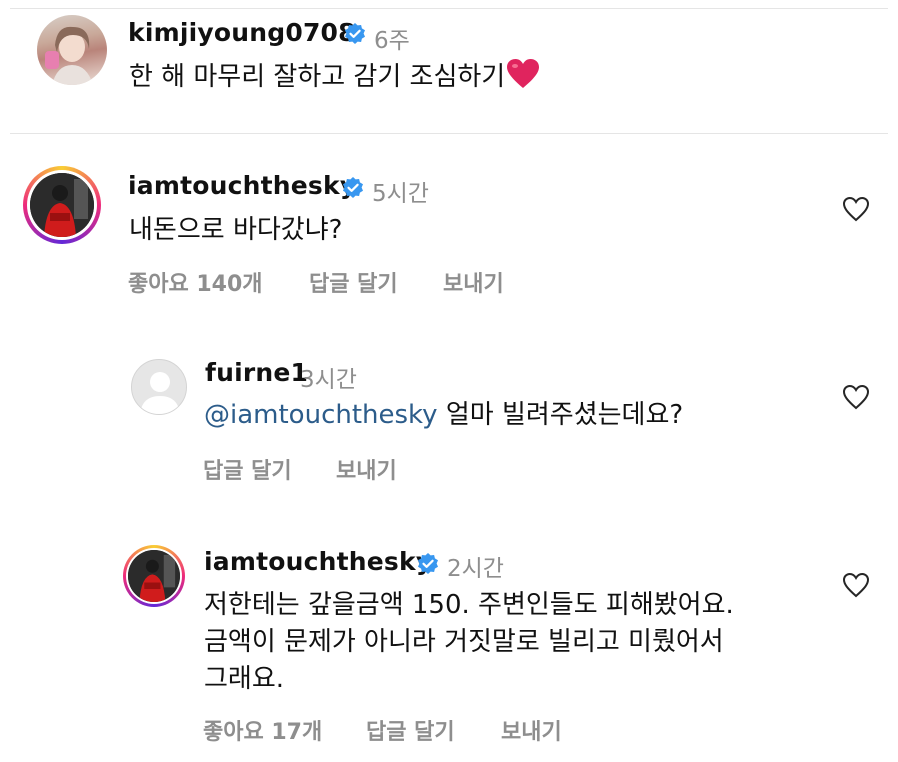 Image resolution: width=898 pixels, height=762 pixels. What do you see at coordinates (236, 230) in the screenshot?
I see `comment-text: 내돈으로 바다갔냐?` at bounding box center [236, 230].